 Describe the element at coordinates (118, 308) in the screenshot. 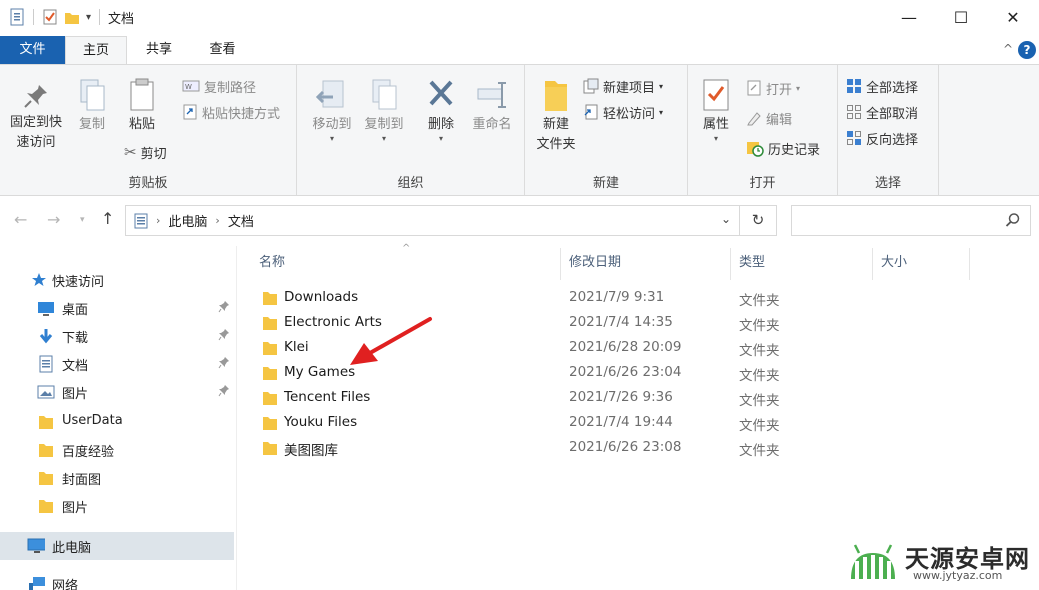

I see `nav-item-desktop: 桌面` at that location.